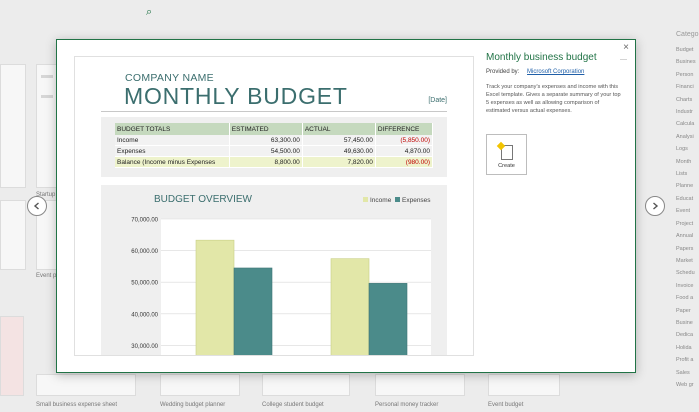 This screenshot has width=699, height=412. Describe the element at coordinates (266, 129) in the screenshot. I see `column-header: ESTIMATED` at that location.